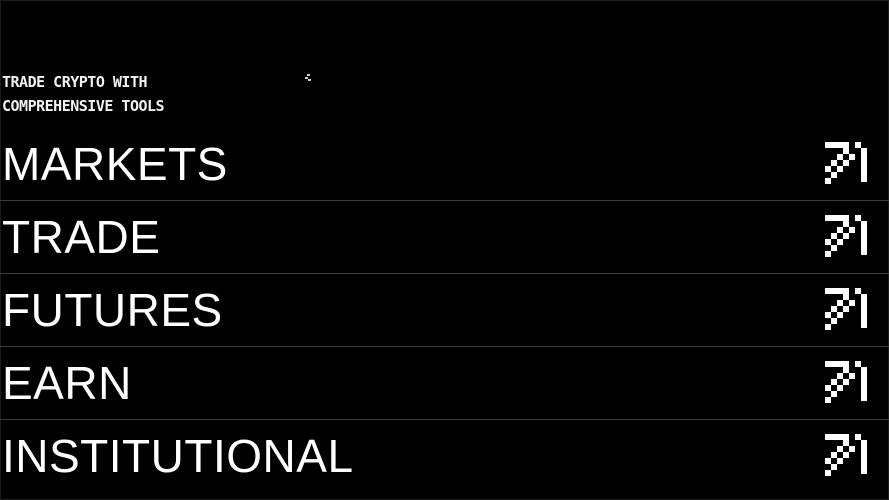 The width and height of the screenshot is (889, 500). What do you see at coordinates (67, 383) in the screenshot?
I see `nav-item-label: EARN` at bounding box center [67, 383].